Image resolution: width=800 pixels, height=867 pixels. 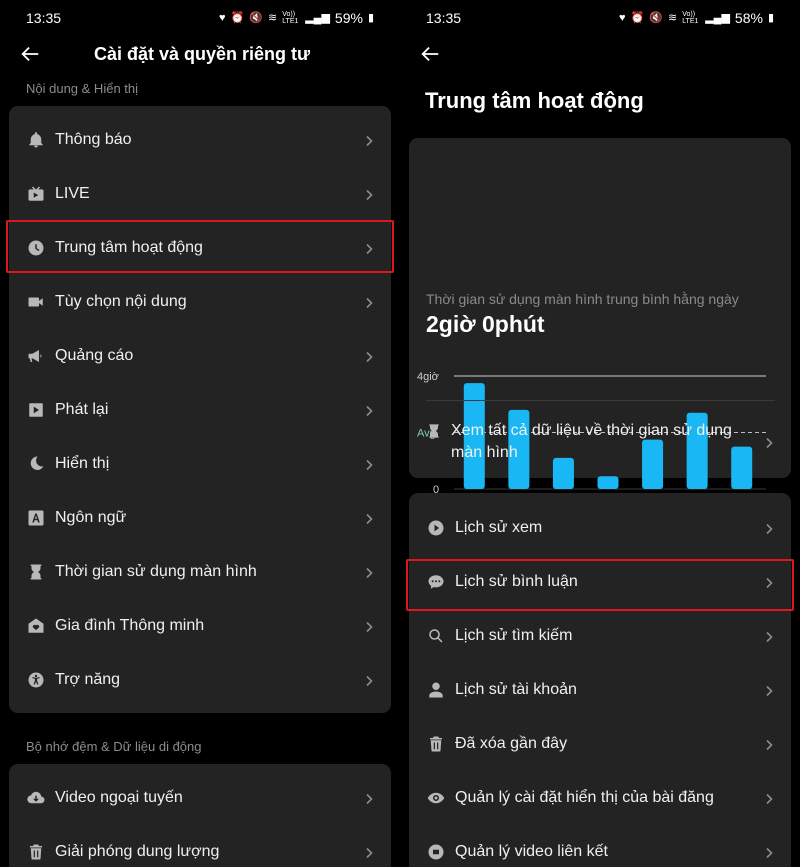 I want to click on play-circle-icon, so click(x=436, y=528).